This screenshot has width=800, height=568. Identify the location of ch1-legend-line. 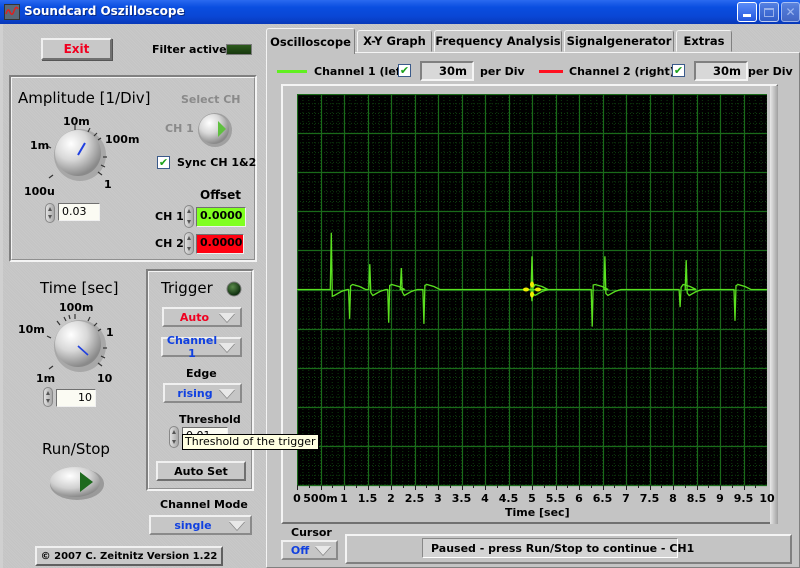
(292, 71).